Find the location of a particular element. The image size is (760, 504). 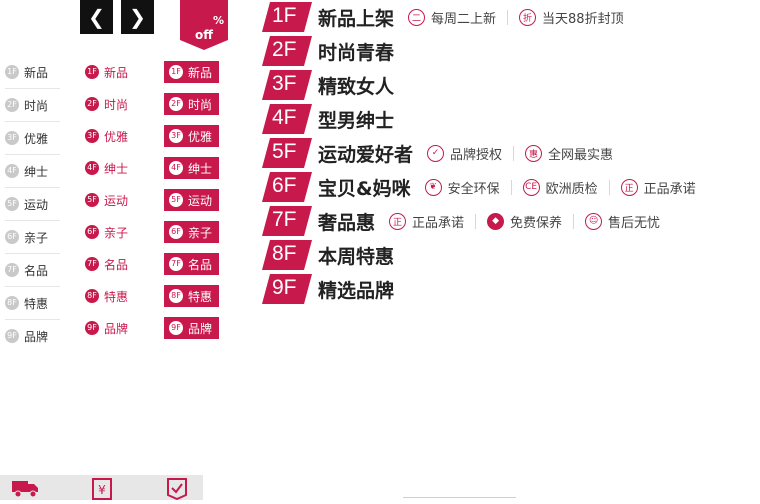

truck-icon is located at coordinates (25, 488).